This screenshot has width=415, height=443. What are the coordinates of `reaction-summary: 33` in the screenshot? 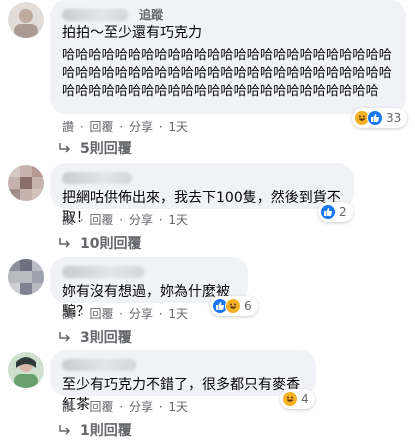 It's located at (380, 118).